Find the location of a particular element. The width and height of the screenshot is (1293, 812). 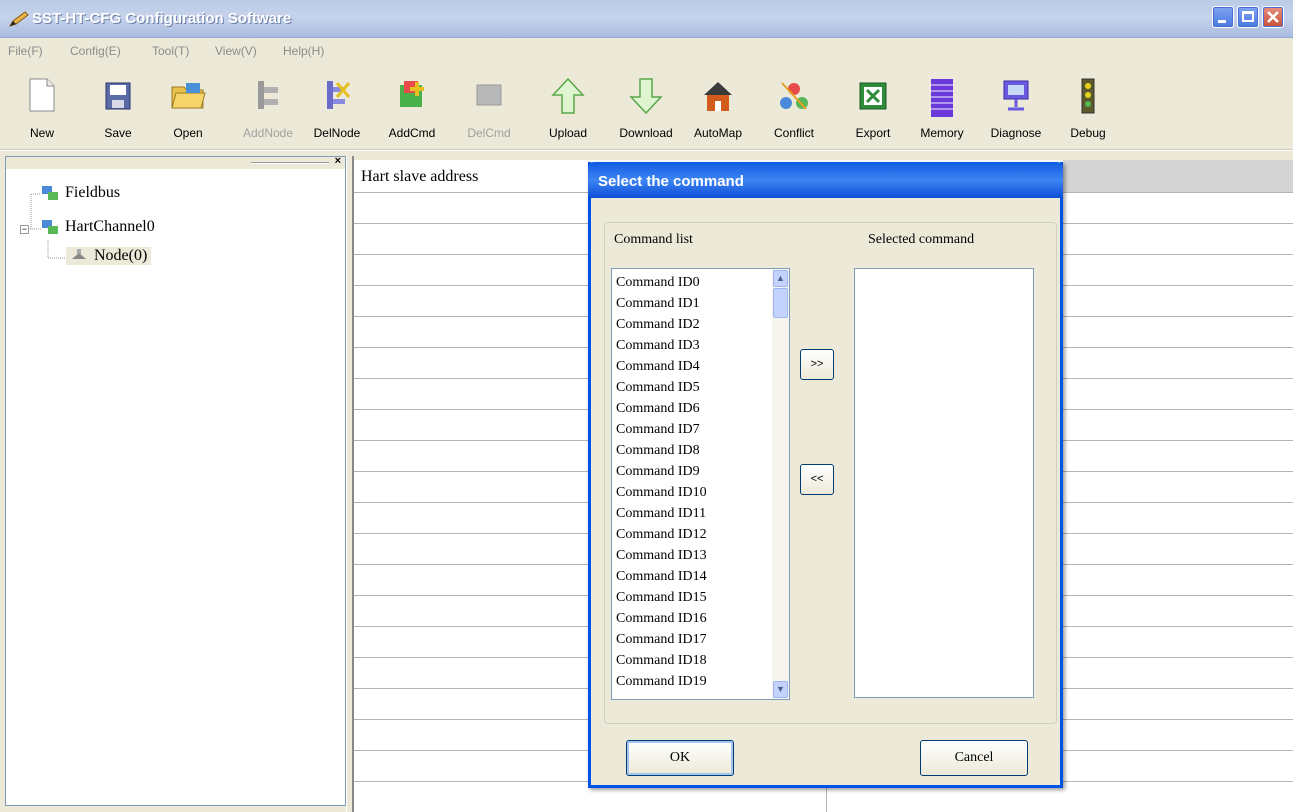

open-button: Open is located at coordinates (188, 108).